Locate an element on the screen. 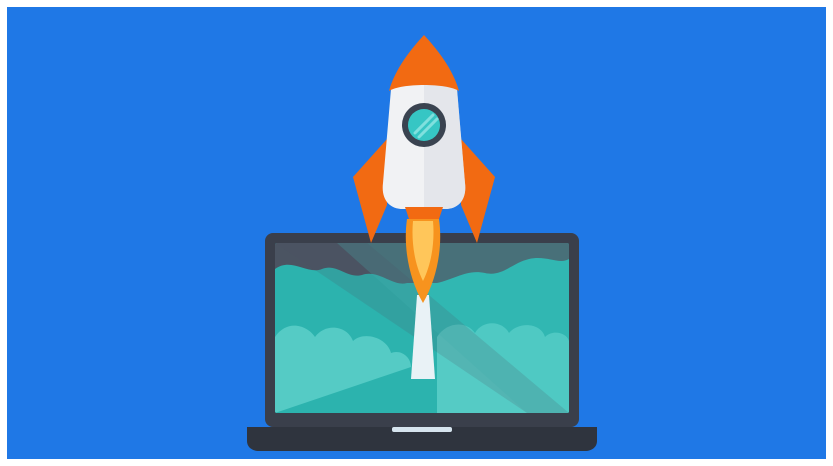 Image resolution: width=833 pixels, height=466 pixels. laptop-notch is located at coordinates (422, 429).